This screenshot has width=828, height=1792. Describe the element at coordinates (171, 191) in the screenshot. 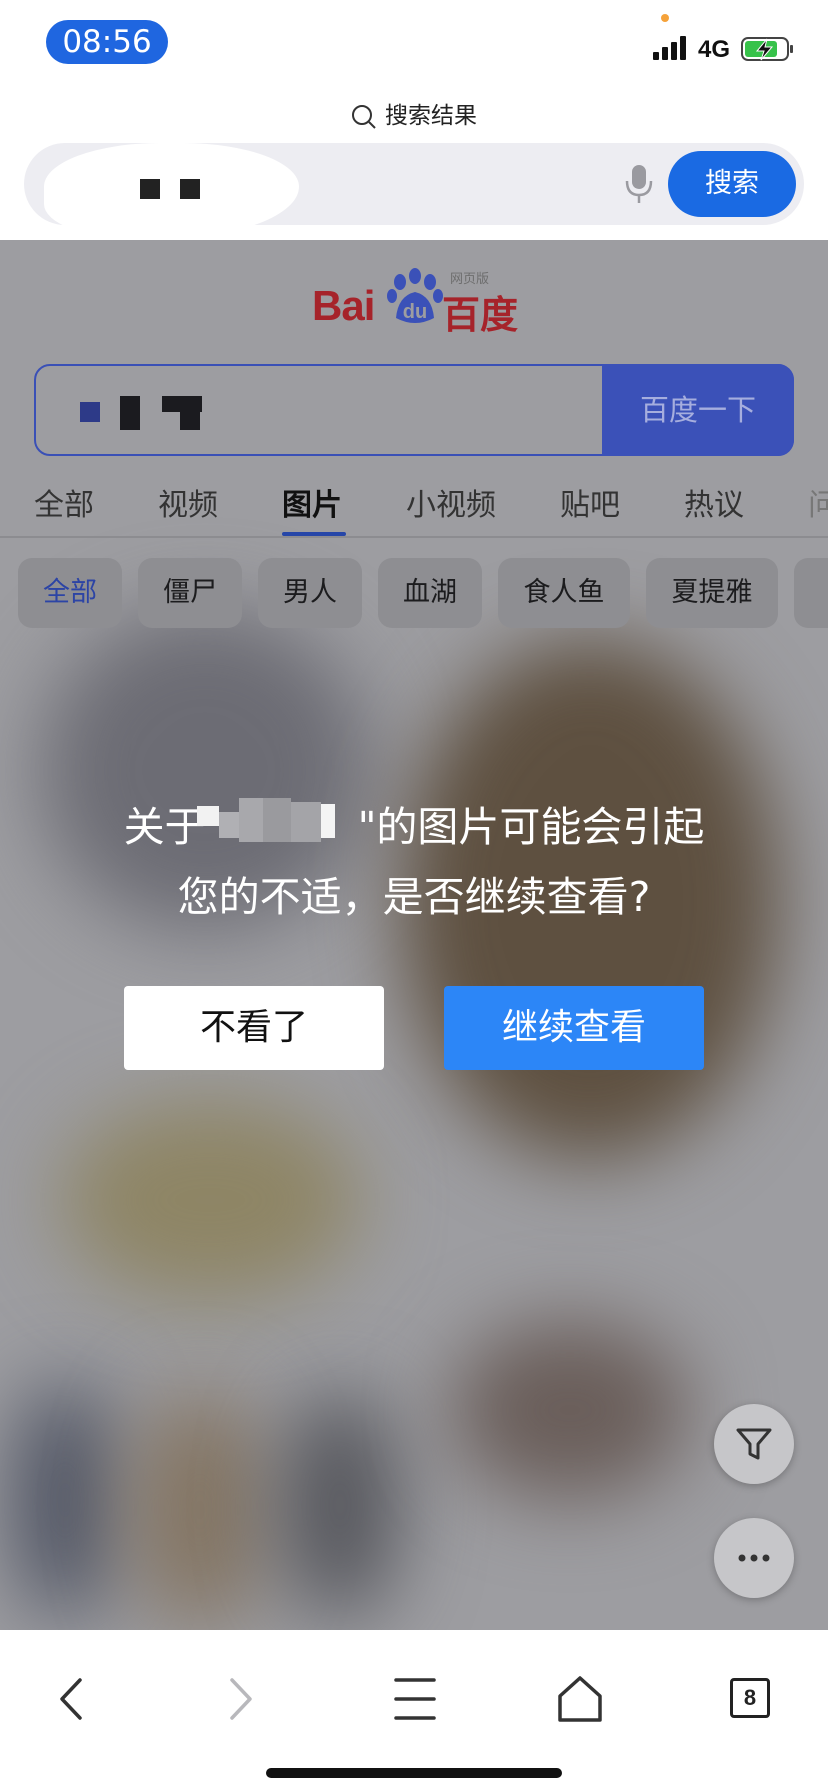

I see `redaction-scribble` at that location.